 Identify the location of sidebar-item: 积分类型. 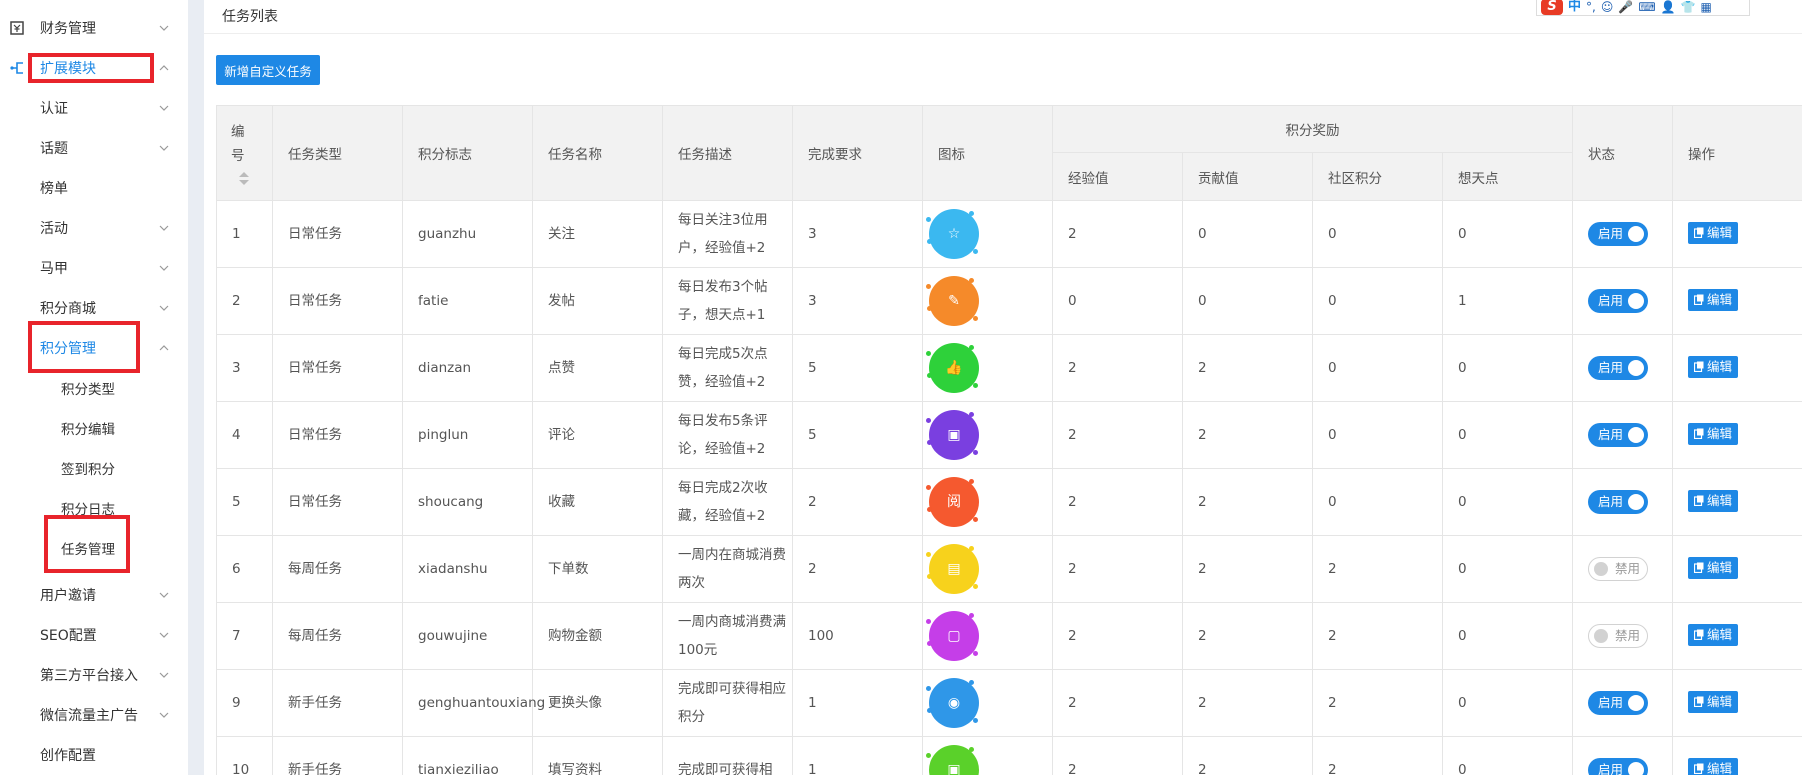
(94, 388).